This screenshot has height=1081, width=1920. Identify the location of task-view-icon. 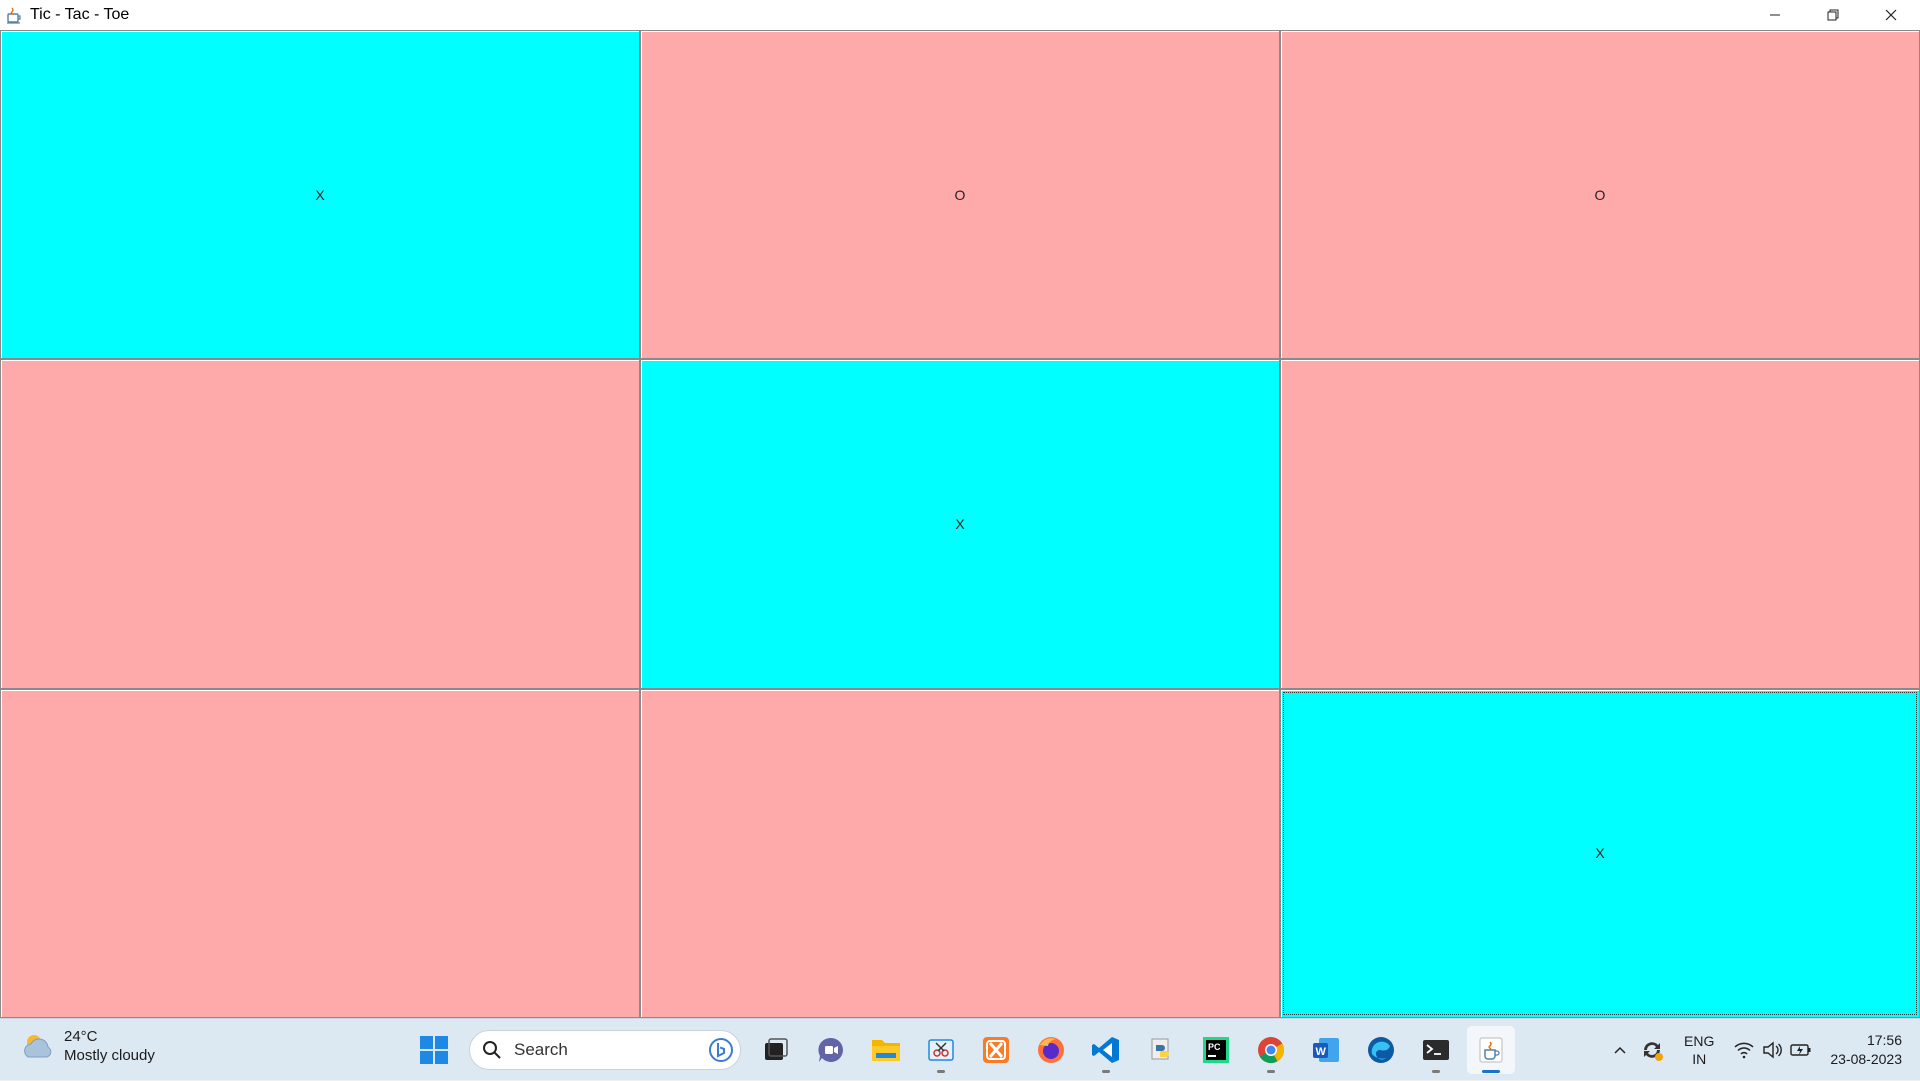
(776, 1049).